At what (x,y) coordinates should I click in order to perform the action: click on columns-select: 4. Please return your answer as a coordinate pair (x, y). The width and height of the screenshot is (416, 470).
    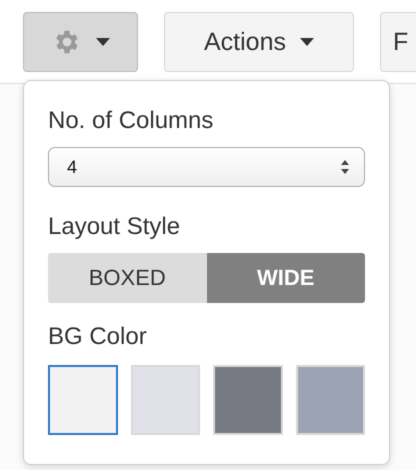
    Looking at the image, I should click on (206, 167).